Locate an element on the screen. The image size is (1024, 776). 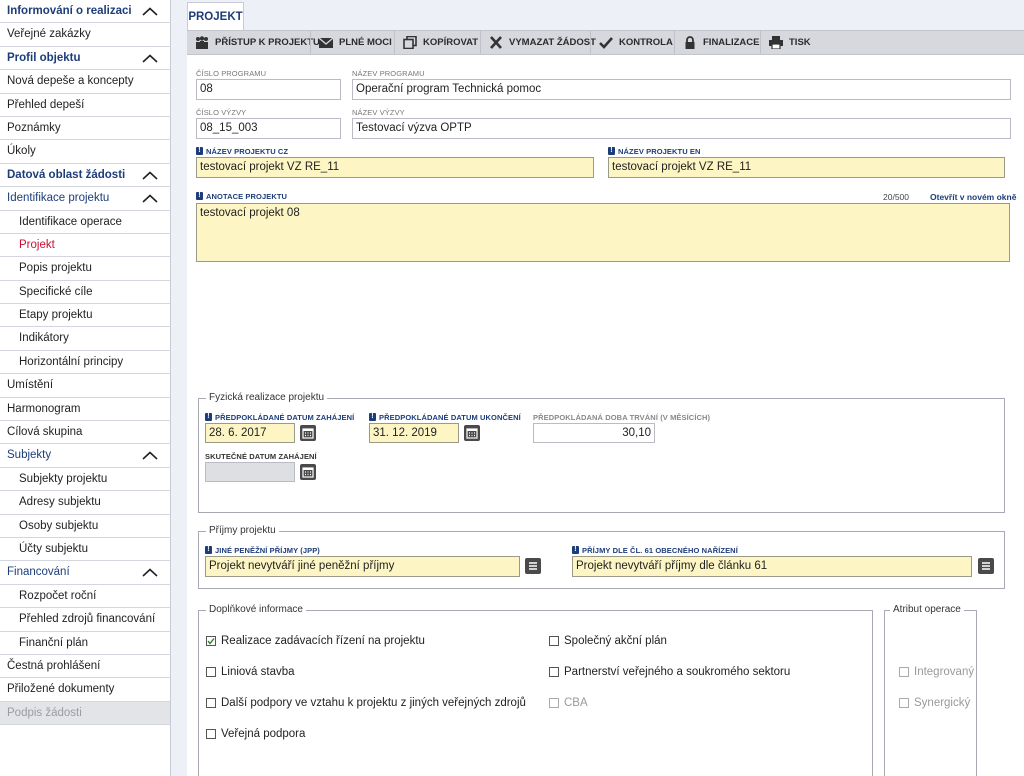
other-income-field: Projekt nevytváří jiné peněžní příjmy is located at coordinates (362, 566).